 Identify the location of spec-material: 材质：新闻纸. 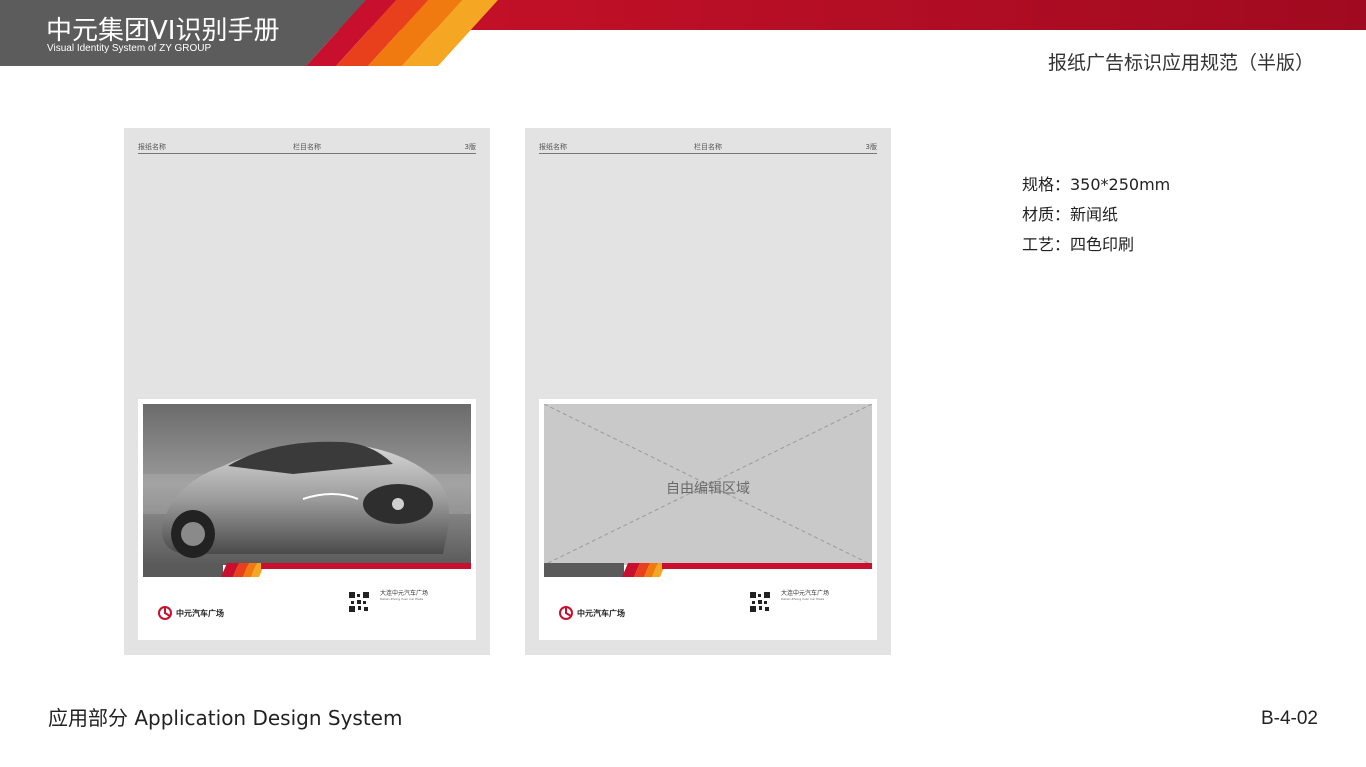
(1070, 214).